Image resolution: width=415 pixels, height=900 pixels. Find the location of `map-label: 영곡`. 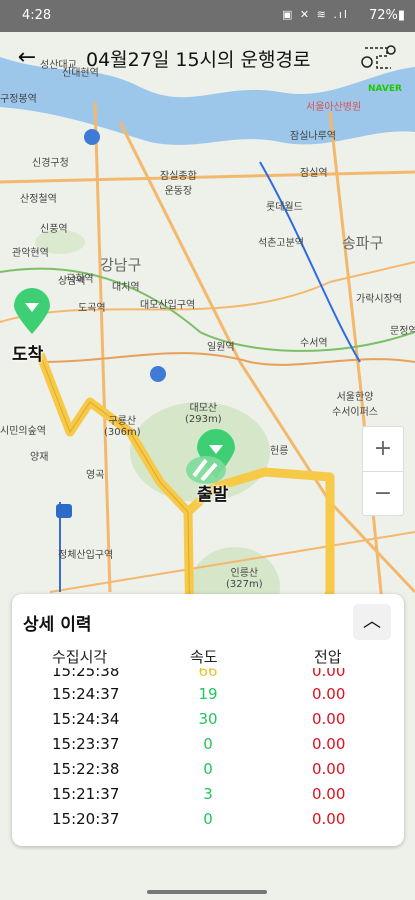

map-label: 영곡 is located at coordinates (95, 475).